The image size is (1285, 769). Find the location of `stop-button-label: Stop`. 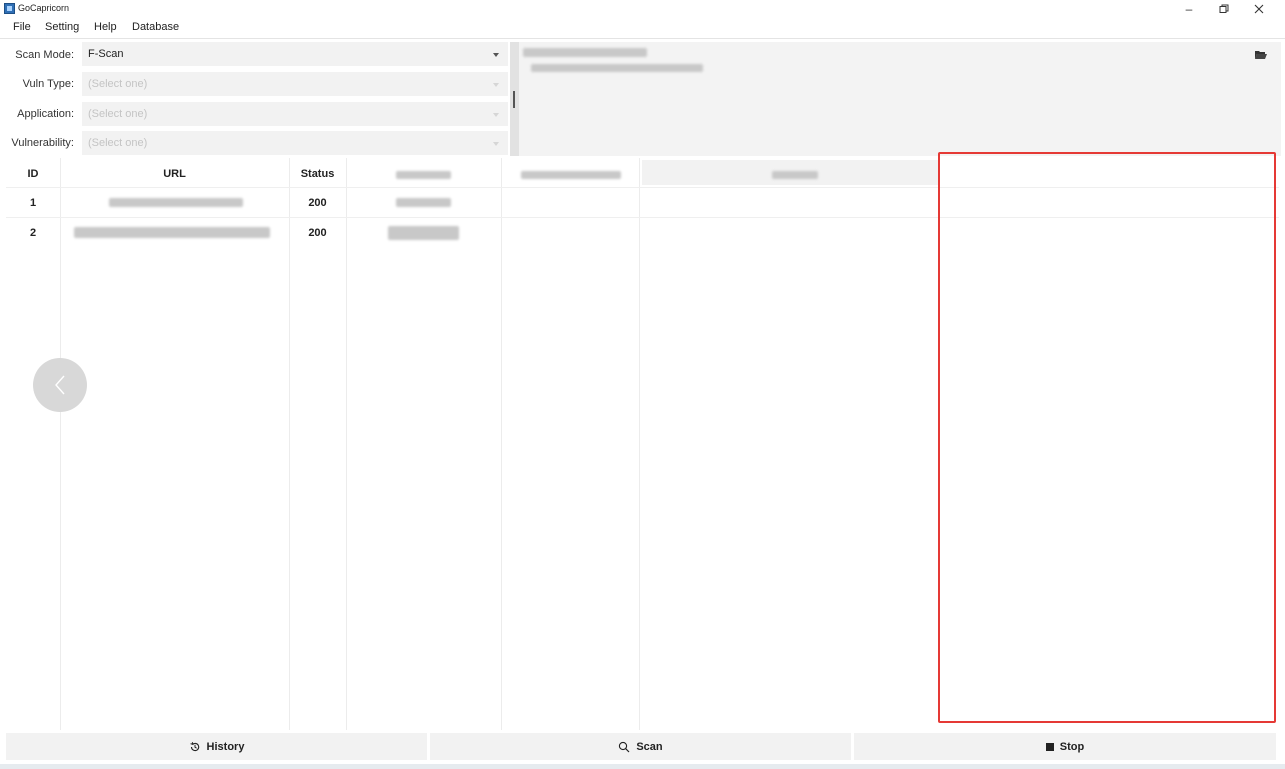

stop-button-label: Stop is located at coordinates (1072, 746).